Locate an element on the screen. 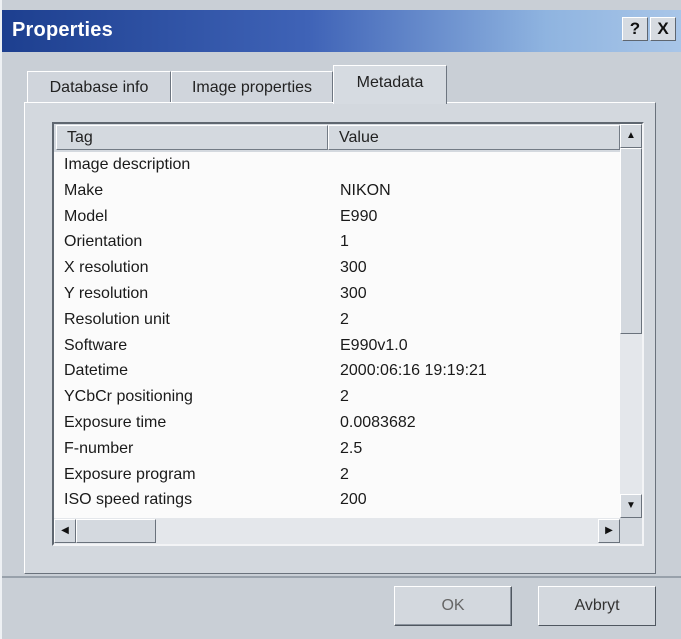 Image resolution: width=681 pixels, height=639 pixels. row-tag: Image description is located at coordinates (127, 164).